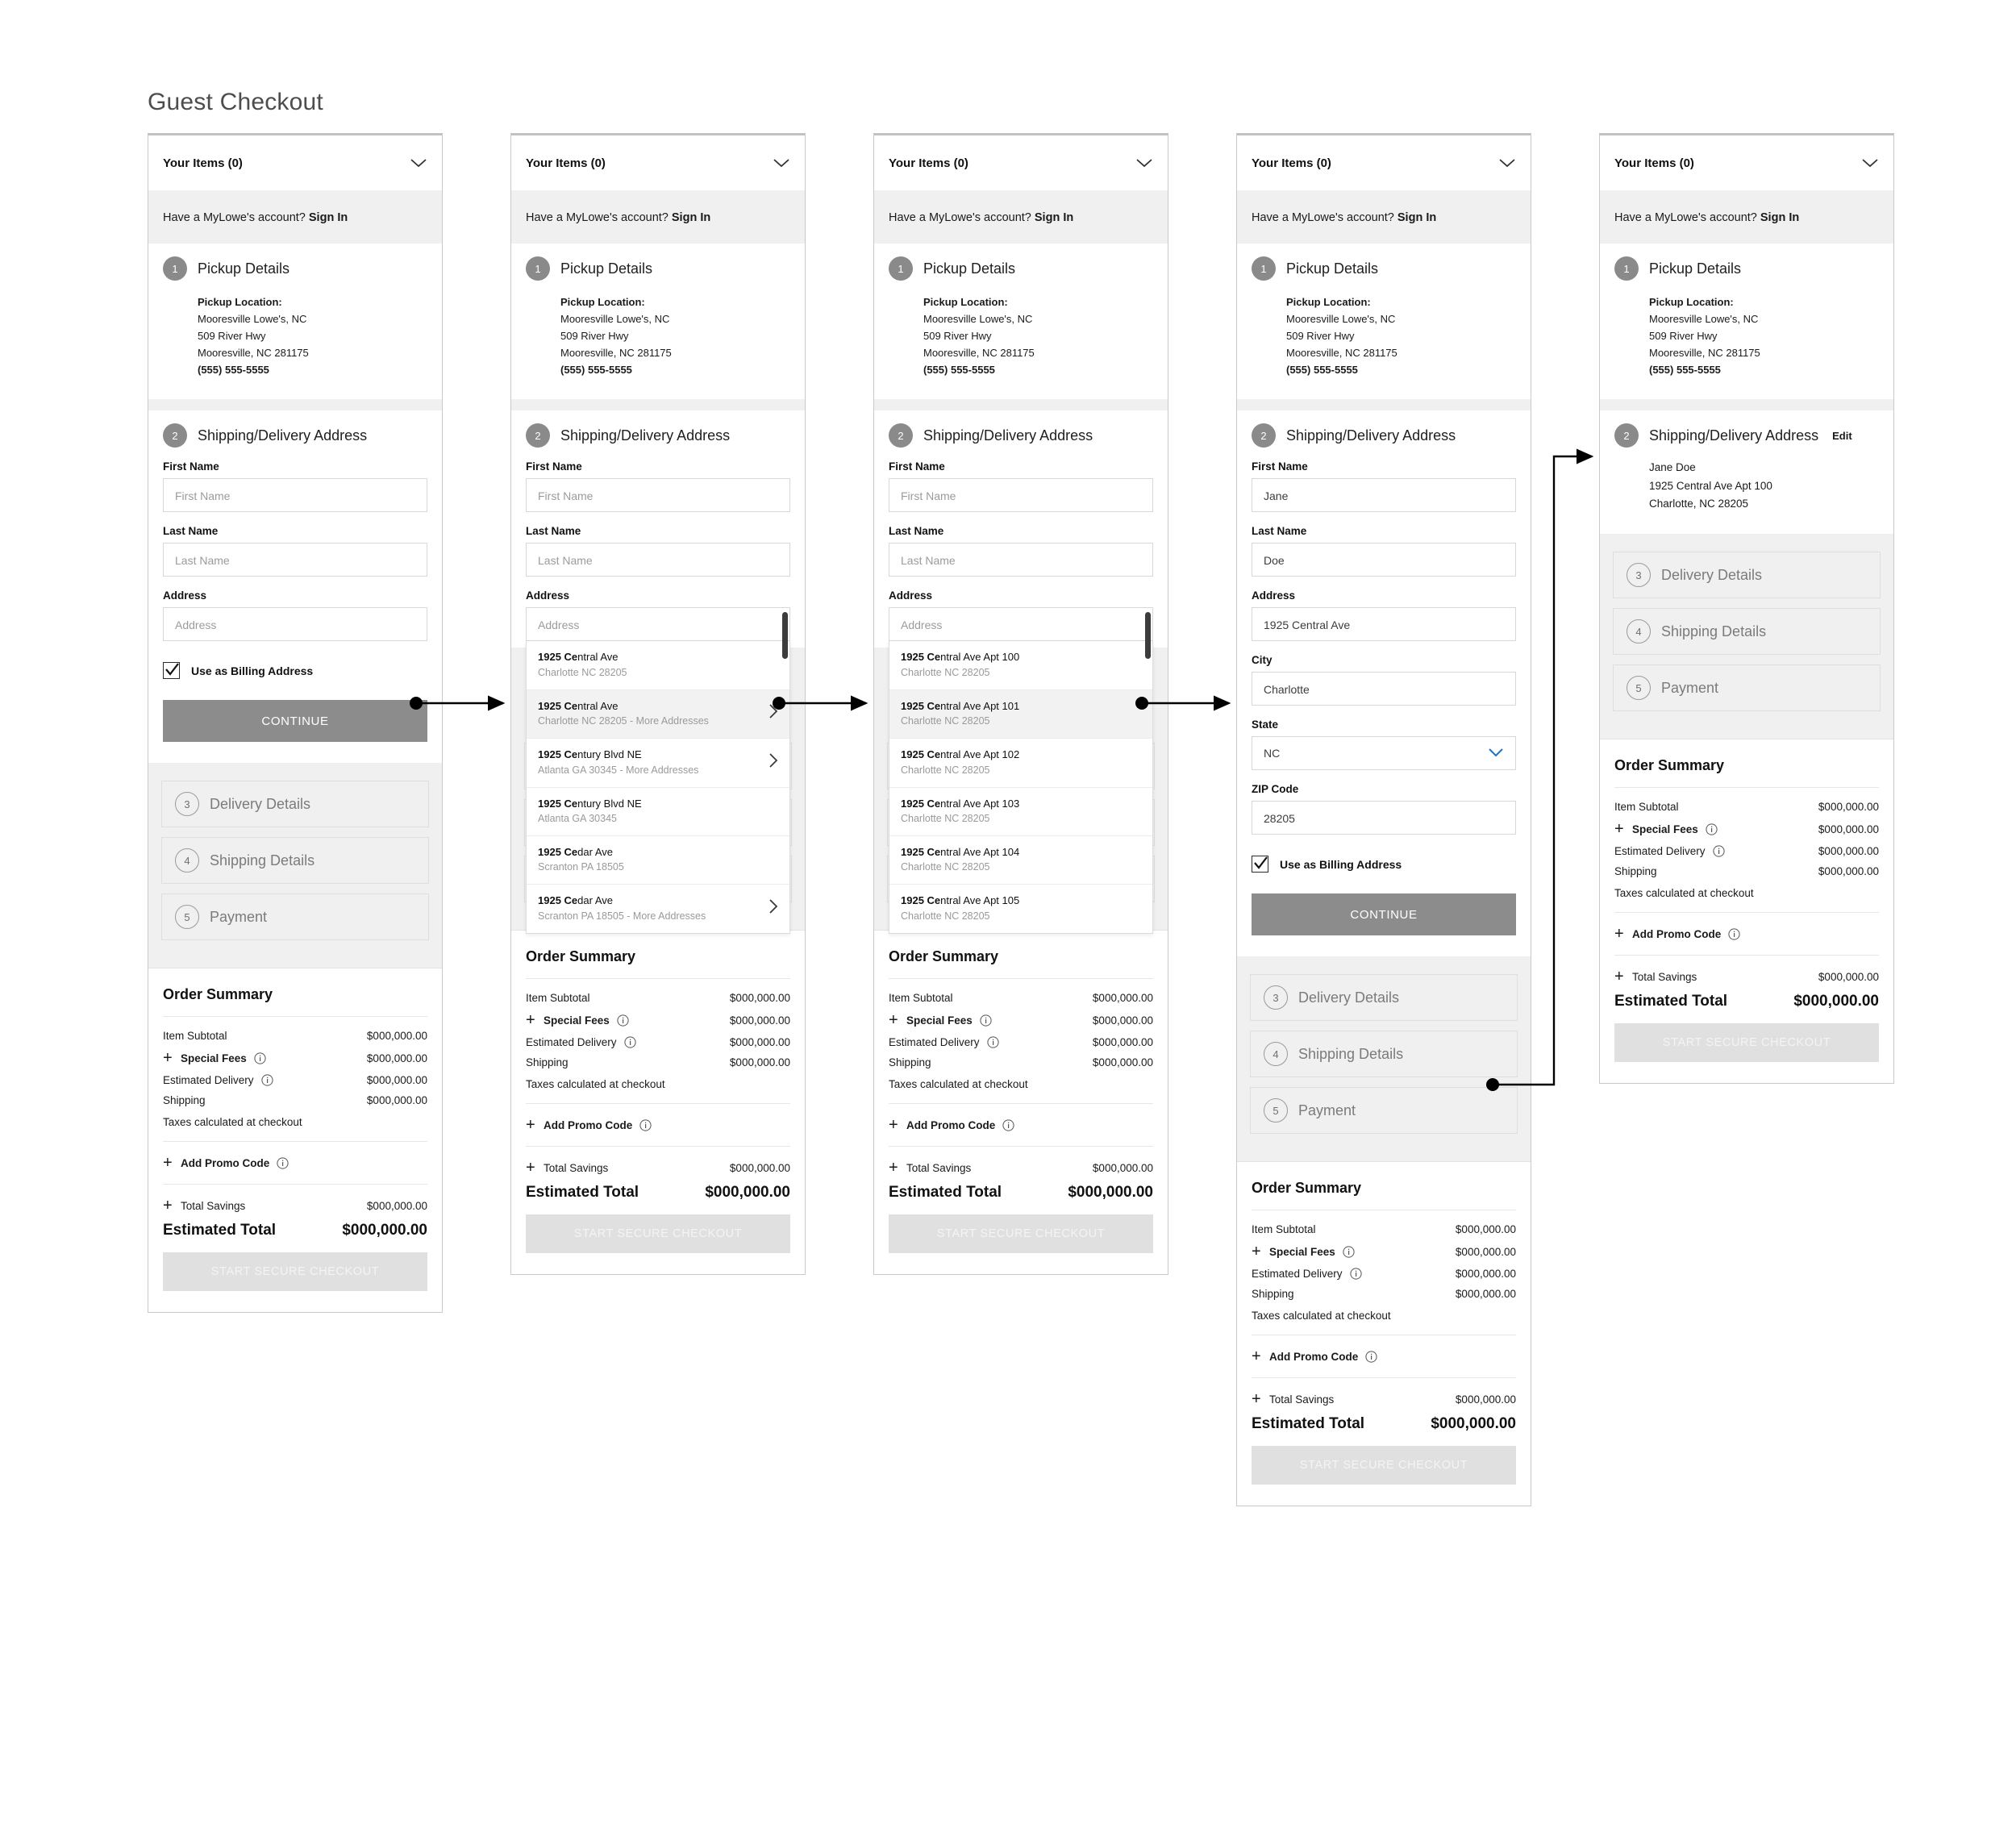 This screenshot has width=2016, height=1841. Describe the element at coordinates (658, 860) in the screenshot. I see `address-suggestion-item: 1925 Cedar Ave Scranton PA 18505` at that location.